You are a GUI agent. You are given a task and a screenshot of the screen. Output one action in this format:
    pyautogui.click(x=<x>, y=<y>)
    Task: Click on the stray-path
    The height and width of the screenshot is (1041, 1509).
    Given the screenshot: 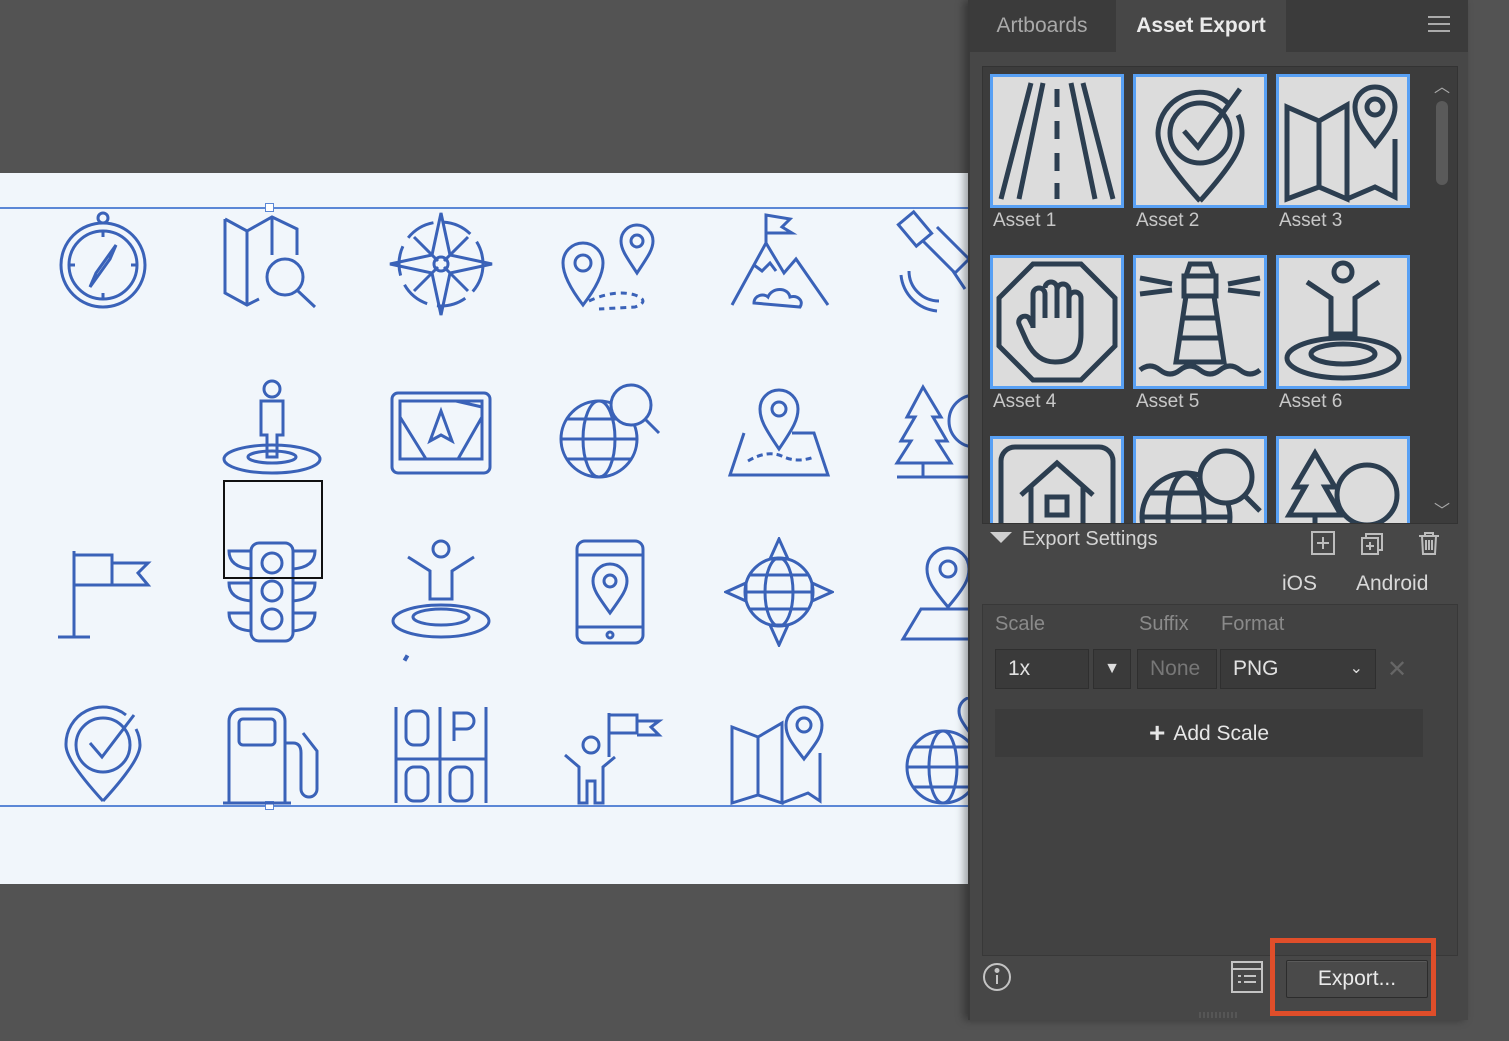 What is the action you would take?
    pyautogui.click(x=406, y=658)
    